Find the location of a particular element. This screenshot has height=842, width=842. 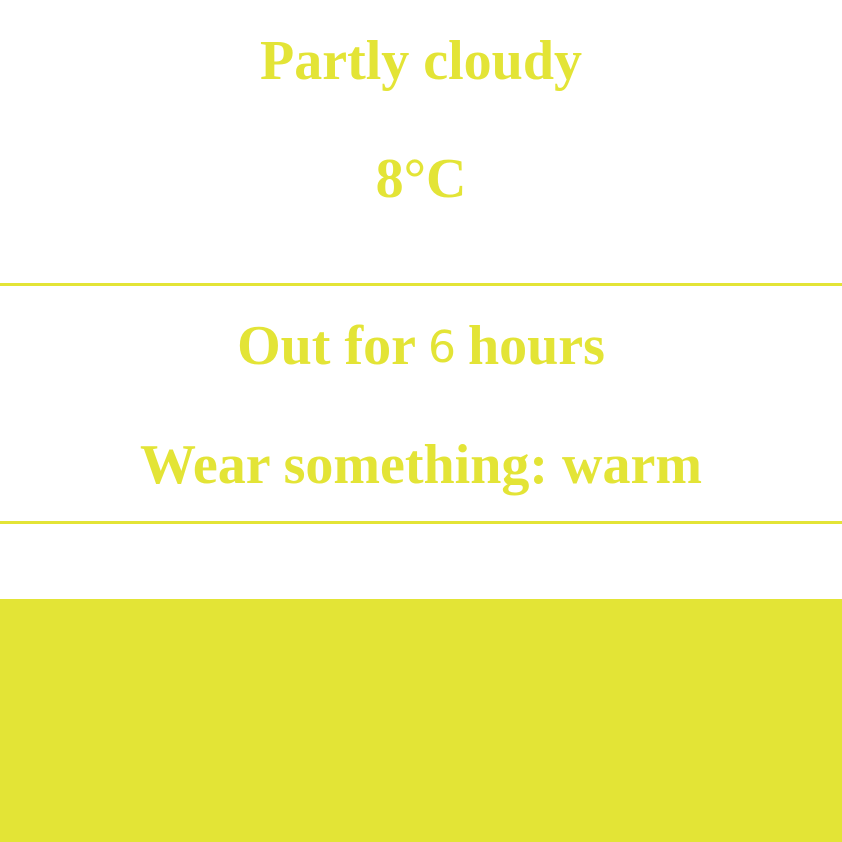

hours-suffix: hours is located at coordinates (536, 346).